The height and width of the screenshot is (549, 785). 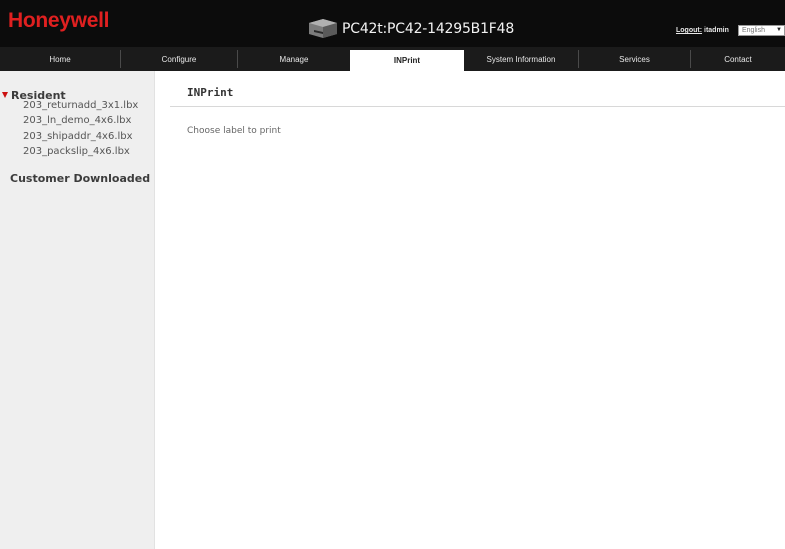 What do you see at coordinates (407, 60) in the screenshot?
I see `nav-tab-inprint: INPrint` at bounding box center [407, 60].